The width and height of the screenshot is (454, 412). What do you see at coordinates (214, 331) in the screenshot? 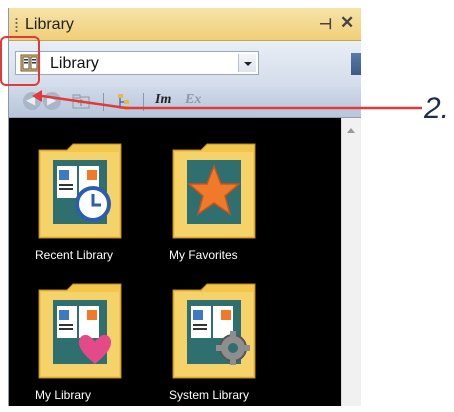
I see `system-library-gear-icon` at bounding box center [214, 331].